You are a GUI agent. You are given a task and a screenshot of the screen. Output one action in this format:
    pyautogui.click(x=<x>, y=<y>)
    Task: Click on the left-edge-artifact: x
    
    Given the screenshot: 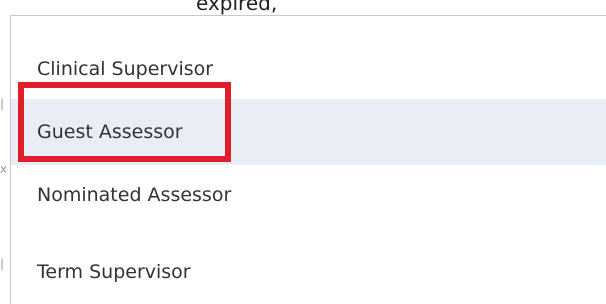 What is the action you would take?
    pyautogui.click(x=3, y=169)
    